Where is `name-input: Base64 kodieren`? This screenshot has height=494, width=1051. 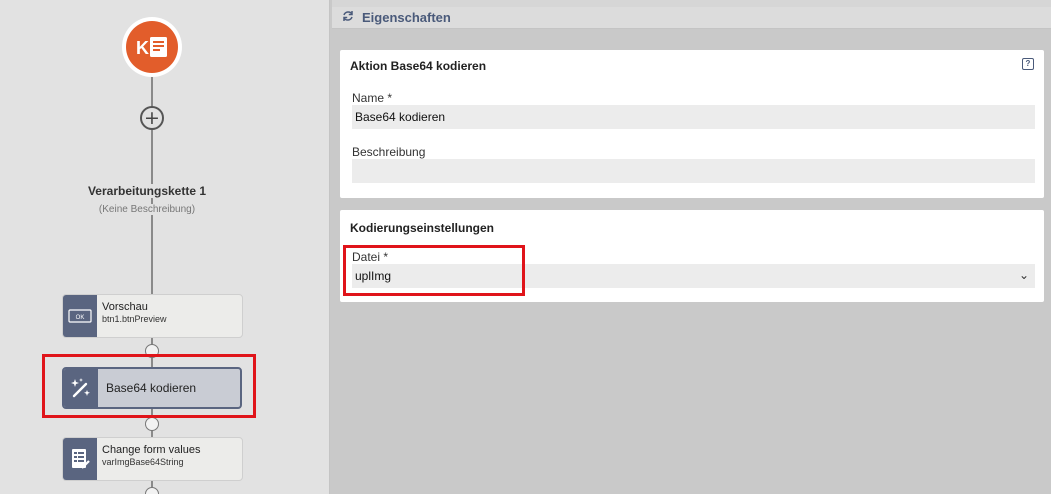
name-input: Base64 kodieren is located at coordinates (693, 117).